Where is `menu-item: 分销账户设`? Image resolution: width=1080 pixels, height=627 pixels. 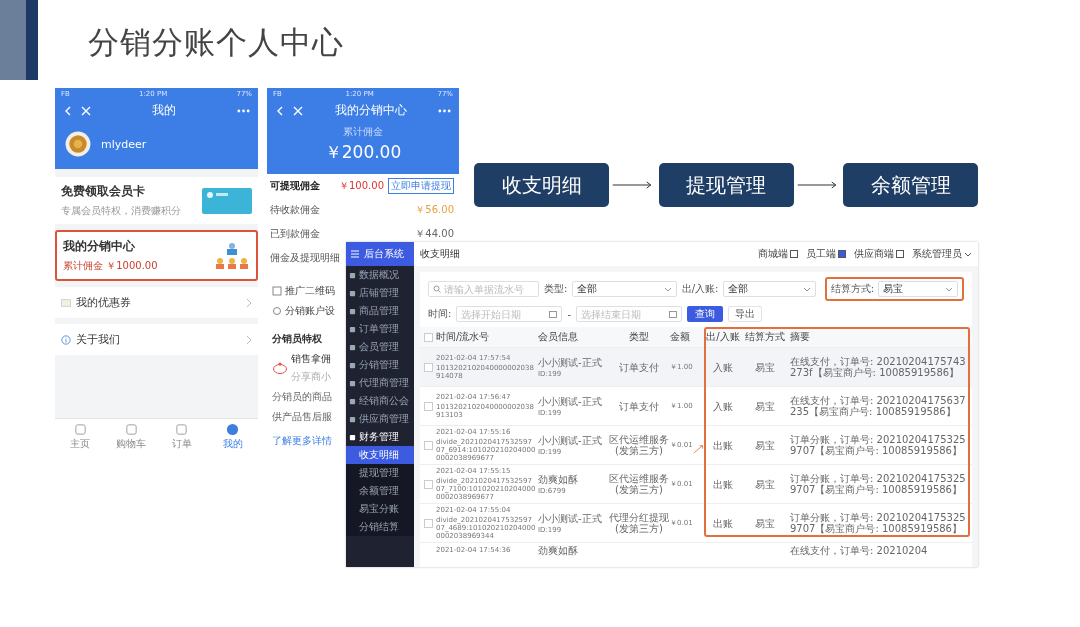 menu-item: 分销账户设 is located at coordinates (305, 311).